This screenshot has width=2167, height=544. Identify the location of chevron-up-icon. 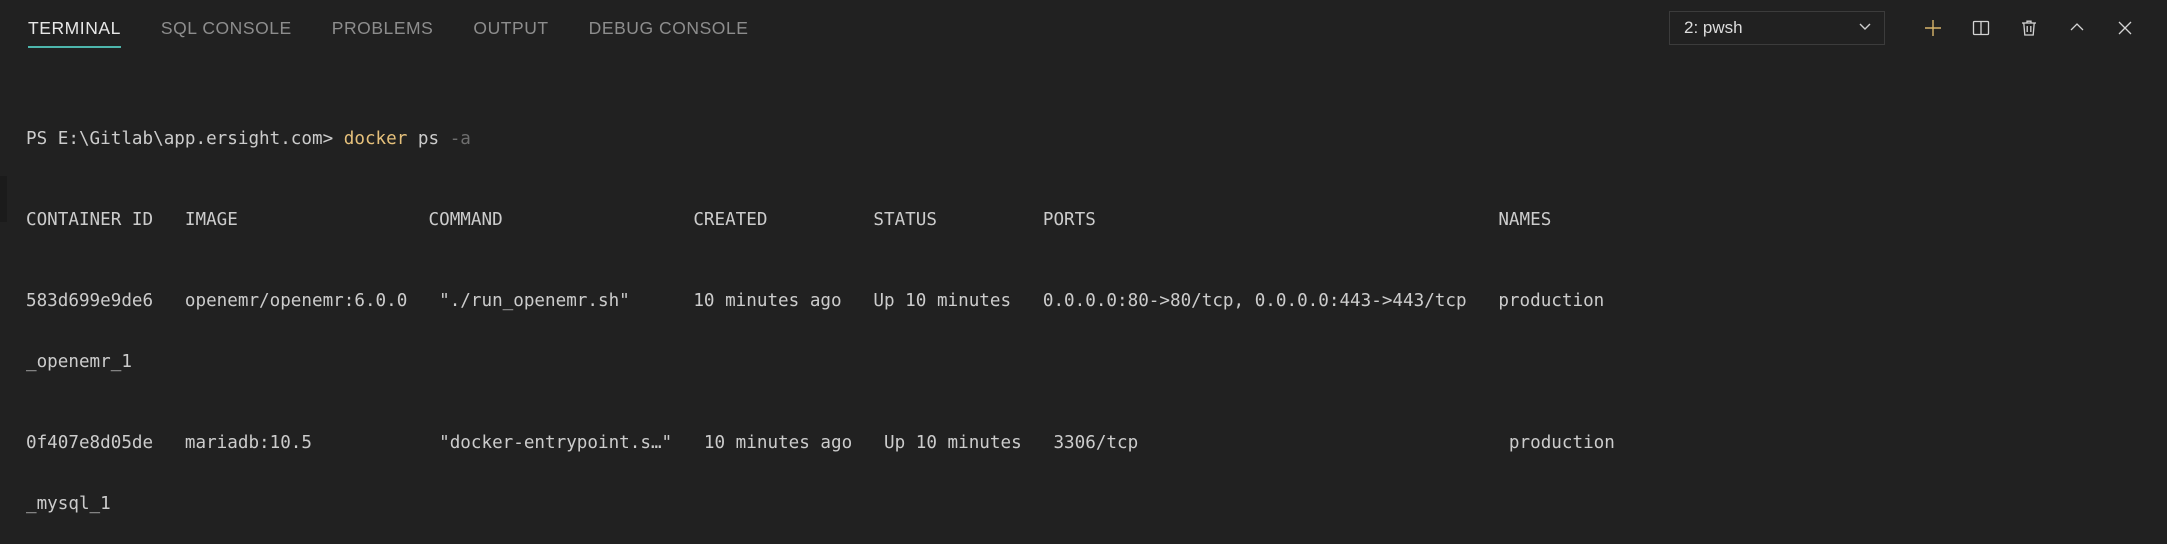
(2077, 28).